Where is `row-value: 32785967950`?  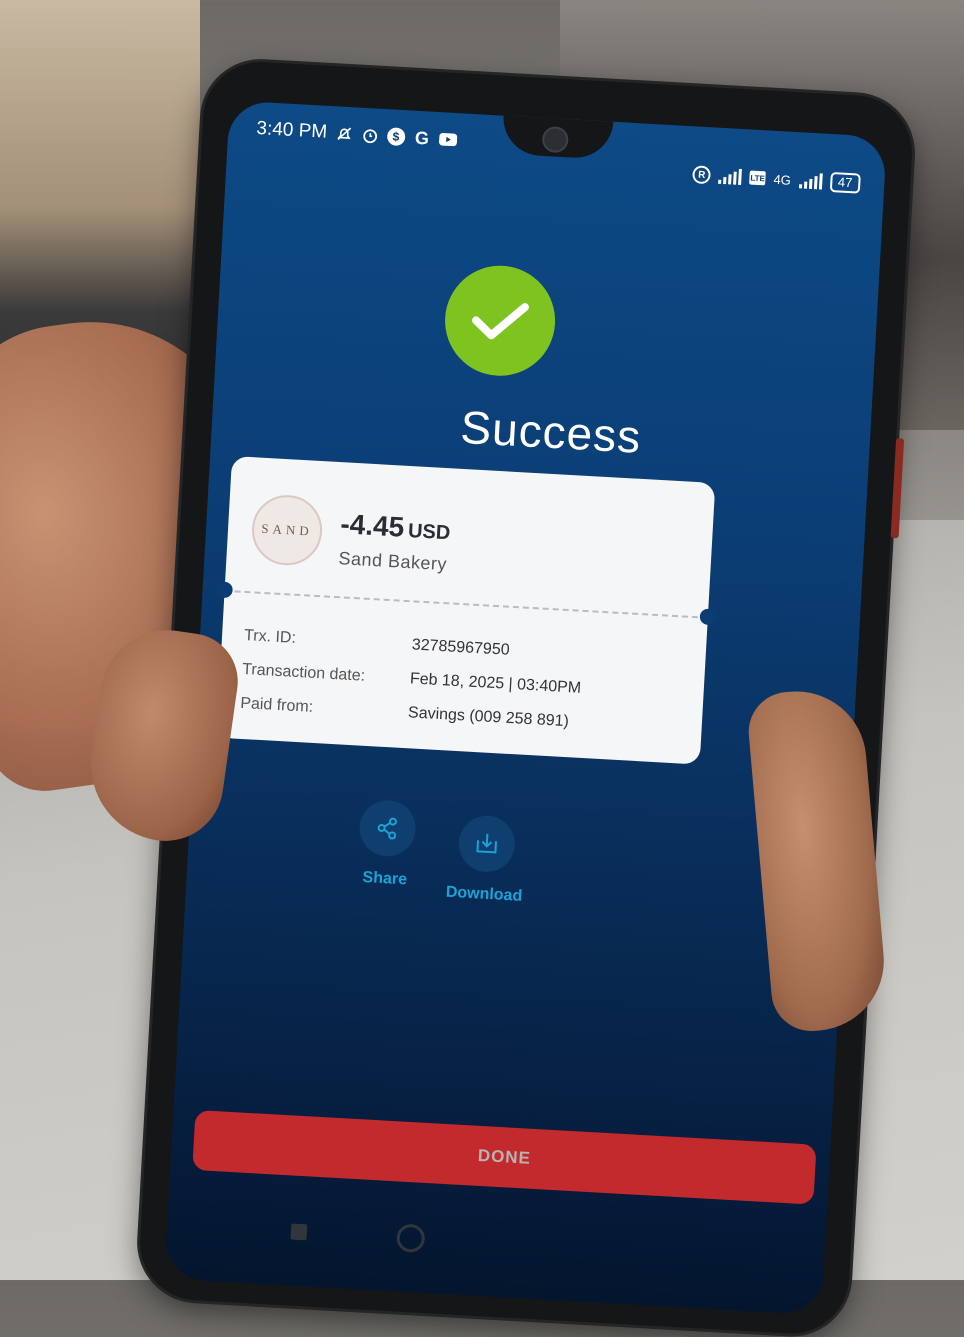
row-value: 32785967950 is located at coordinates (461, 647).